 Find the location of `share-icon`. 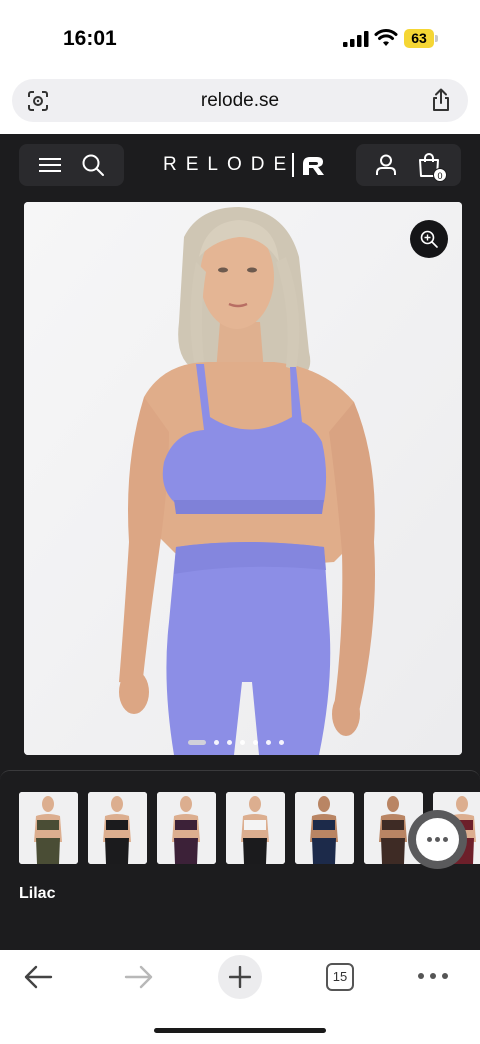

share-icon is located at coordinates (441, 100).